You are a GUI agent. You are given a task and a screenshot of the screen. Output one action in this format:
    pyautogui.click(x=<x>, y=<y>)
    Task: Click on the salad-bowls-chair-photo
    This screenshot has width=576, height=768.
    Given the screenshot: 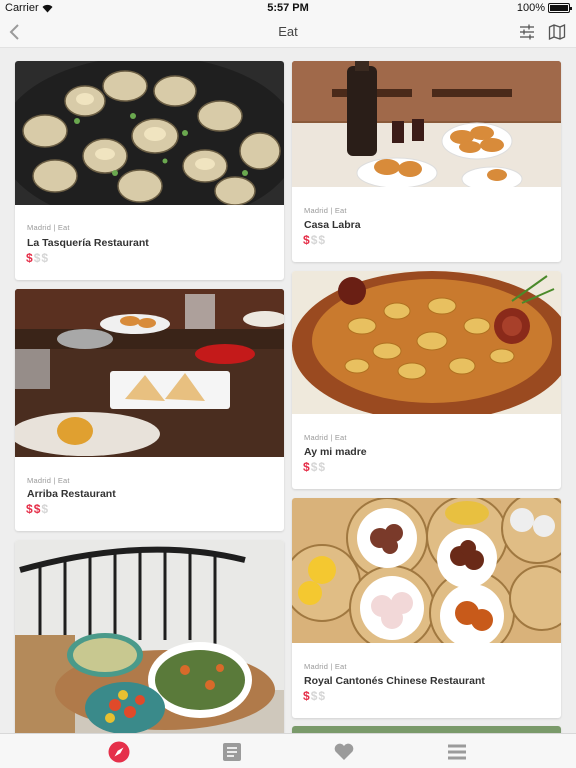 What is the action you would take?
    pyautogui.click(x=149, y=636)
    